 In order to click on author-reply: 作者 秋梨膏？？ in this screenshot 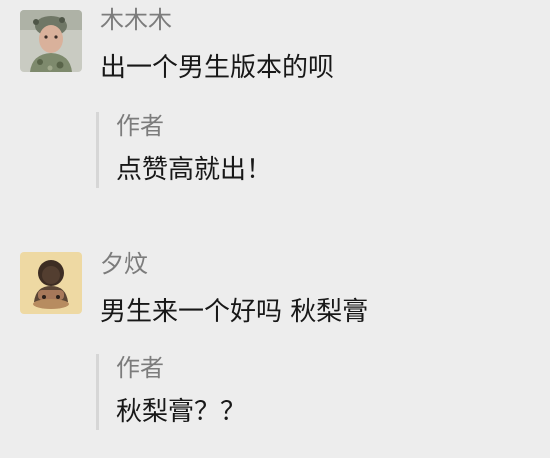, I will do `click(307, 392)`.